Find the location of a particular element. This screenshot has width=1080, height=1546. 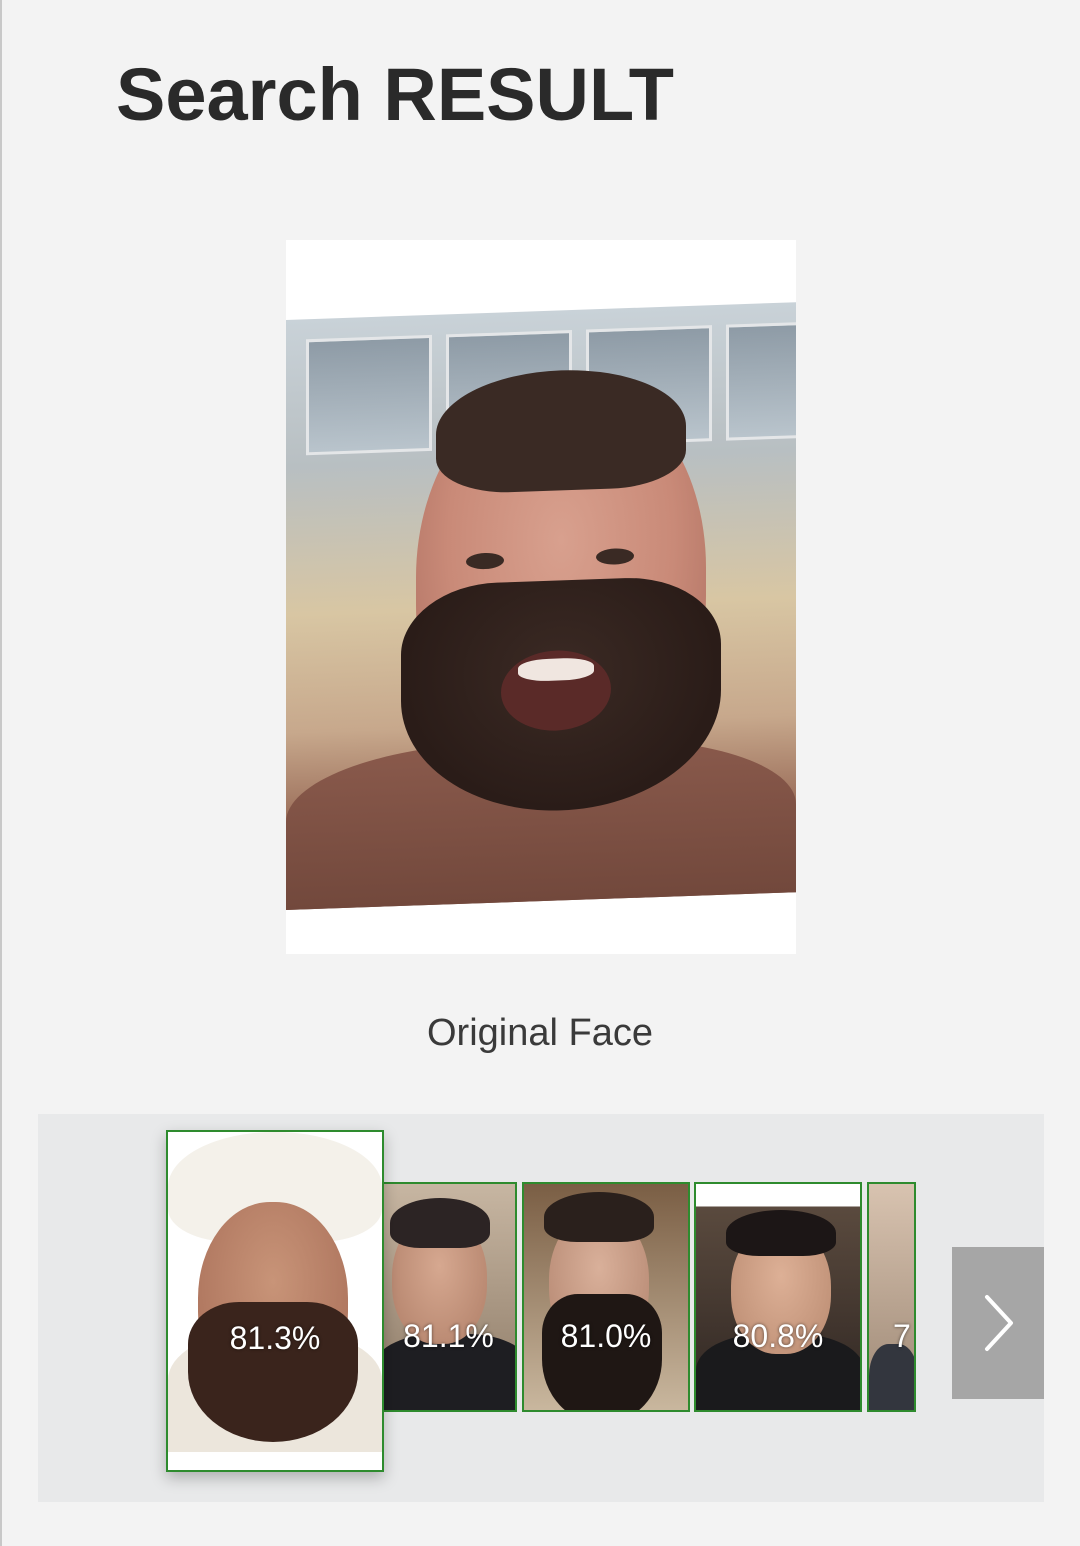

page-title: Search RESULT is located at coordinates (395, 94).